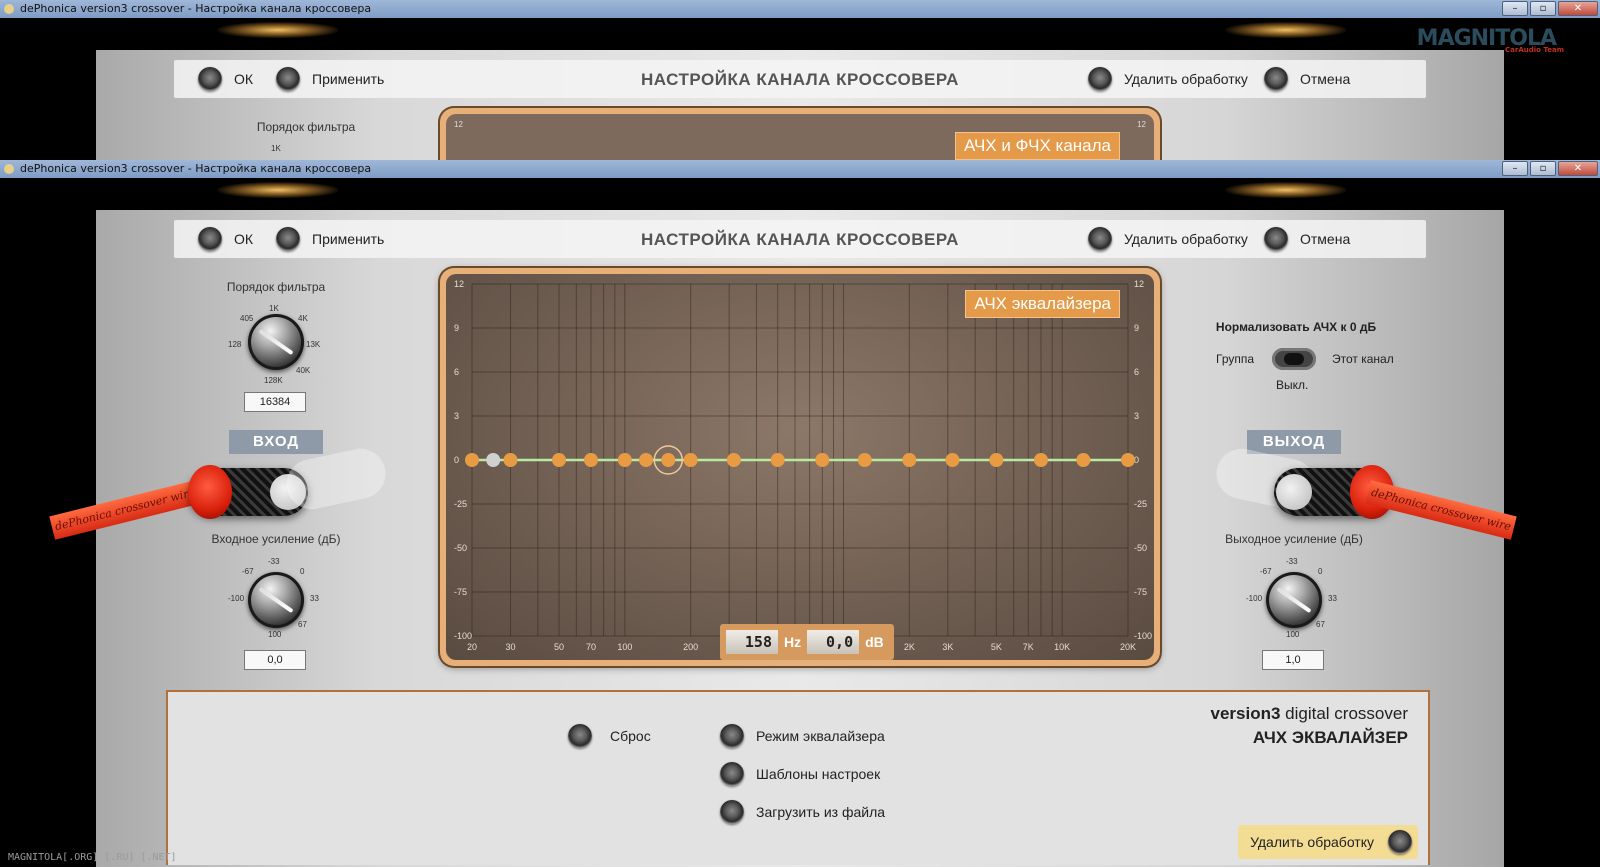 Image resolution: width=1600 pixels, height=867 pixels. Describe the element at coordinates (235, 344) in the screenshot. I see `scale-label: 128` at that location.